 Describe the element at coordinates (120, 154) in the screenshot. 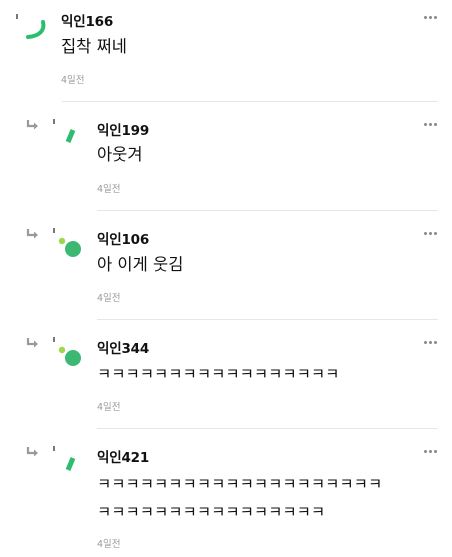

I see `comment-text: 아웃겨` at that location.